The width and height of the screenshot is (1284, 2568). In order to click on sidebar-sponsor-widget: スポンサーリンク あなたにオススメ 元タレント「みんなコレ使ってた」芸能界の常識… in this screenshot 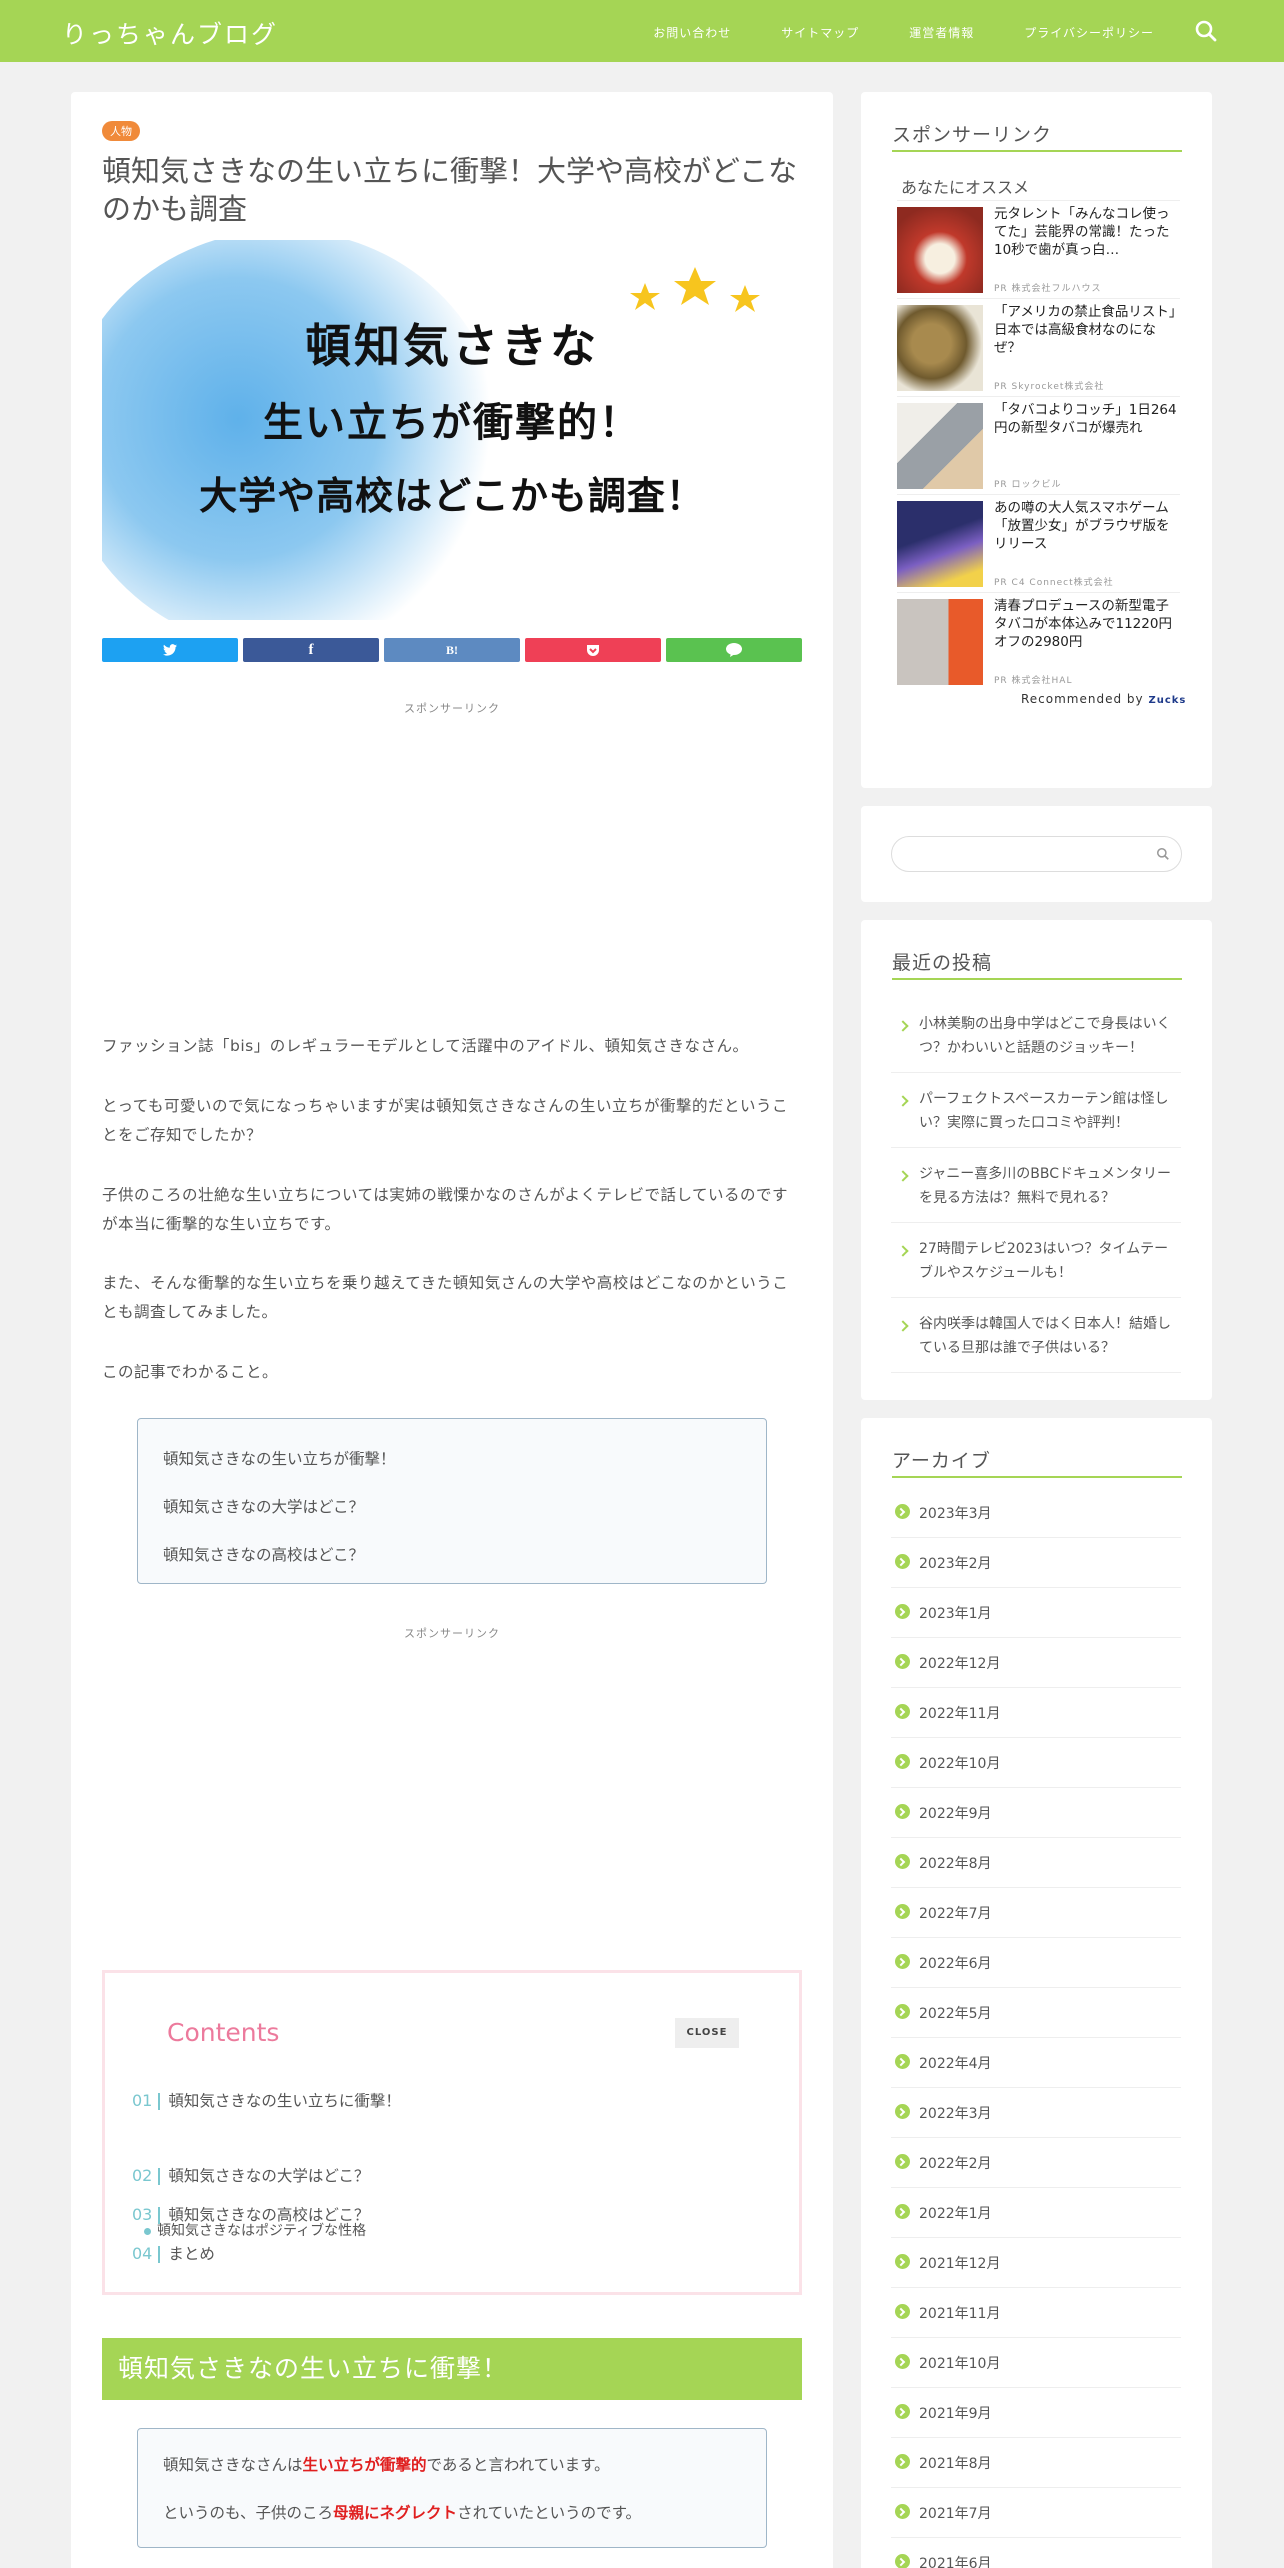, I will do `click(1036, 440)`.